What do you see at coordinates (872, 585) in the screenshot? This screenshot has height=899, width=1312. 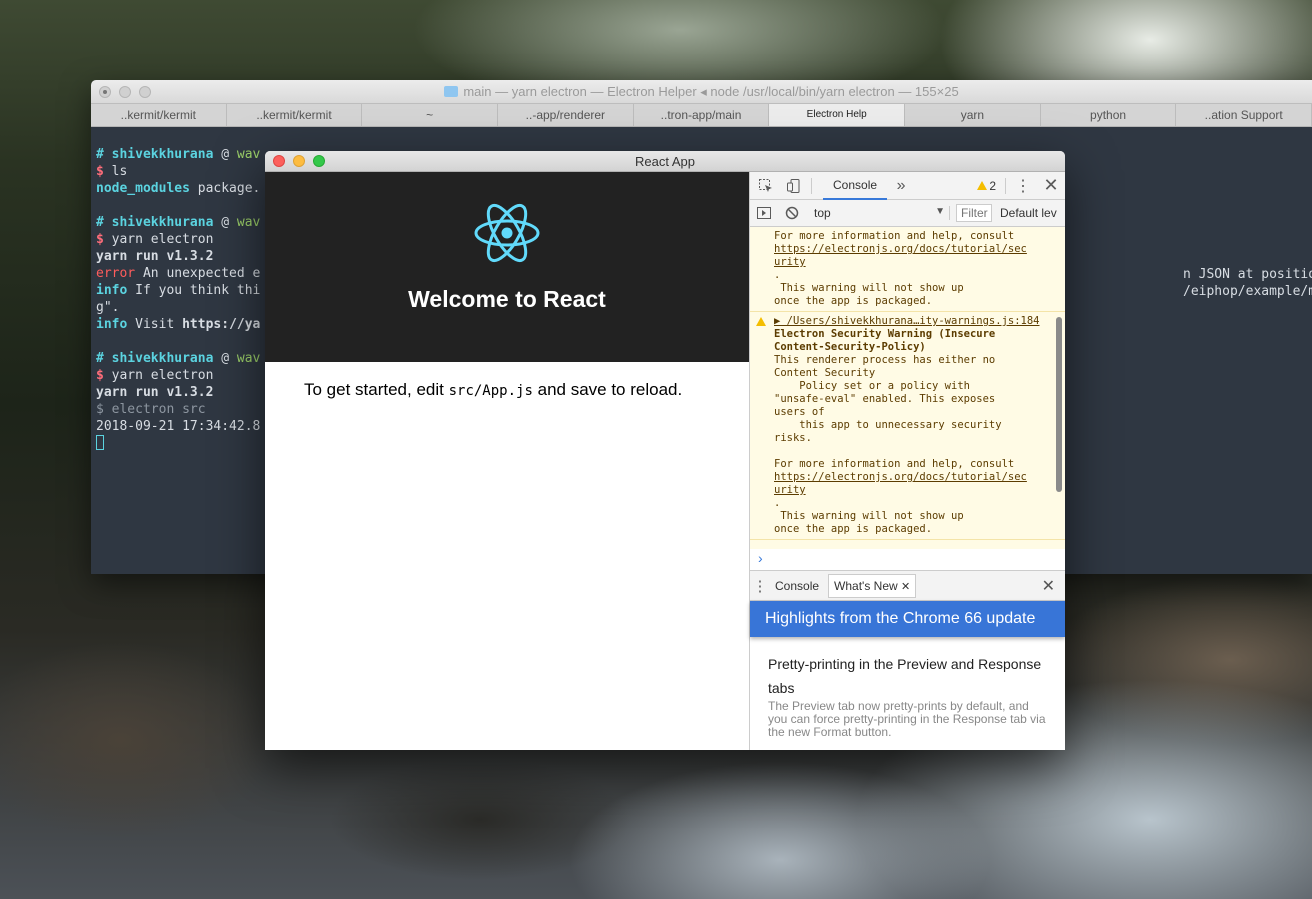 I see `drawer-tab-whats-new: What's New ✕` at bounding box center [872, 585].